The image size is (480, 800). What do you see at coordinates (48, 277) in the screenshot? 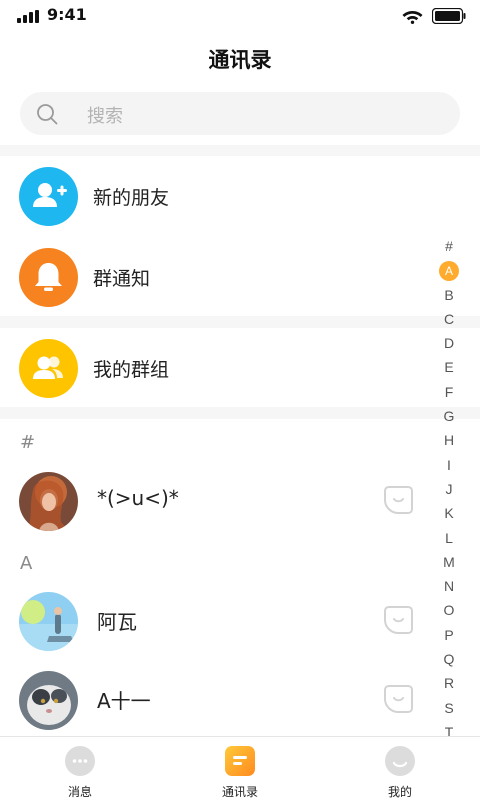
I see `bell-icon` at bounding box center [48, 277].